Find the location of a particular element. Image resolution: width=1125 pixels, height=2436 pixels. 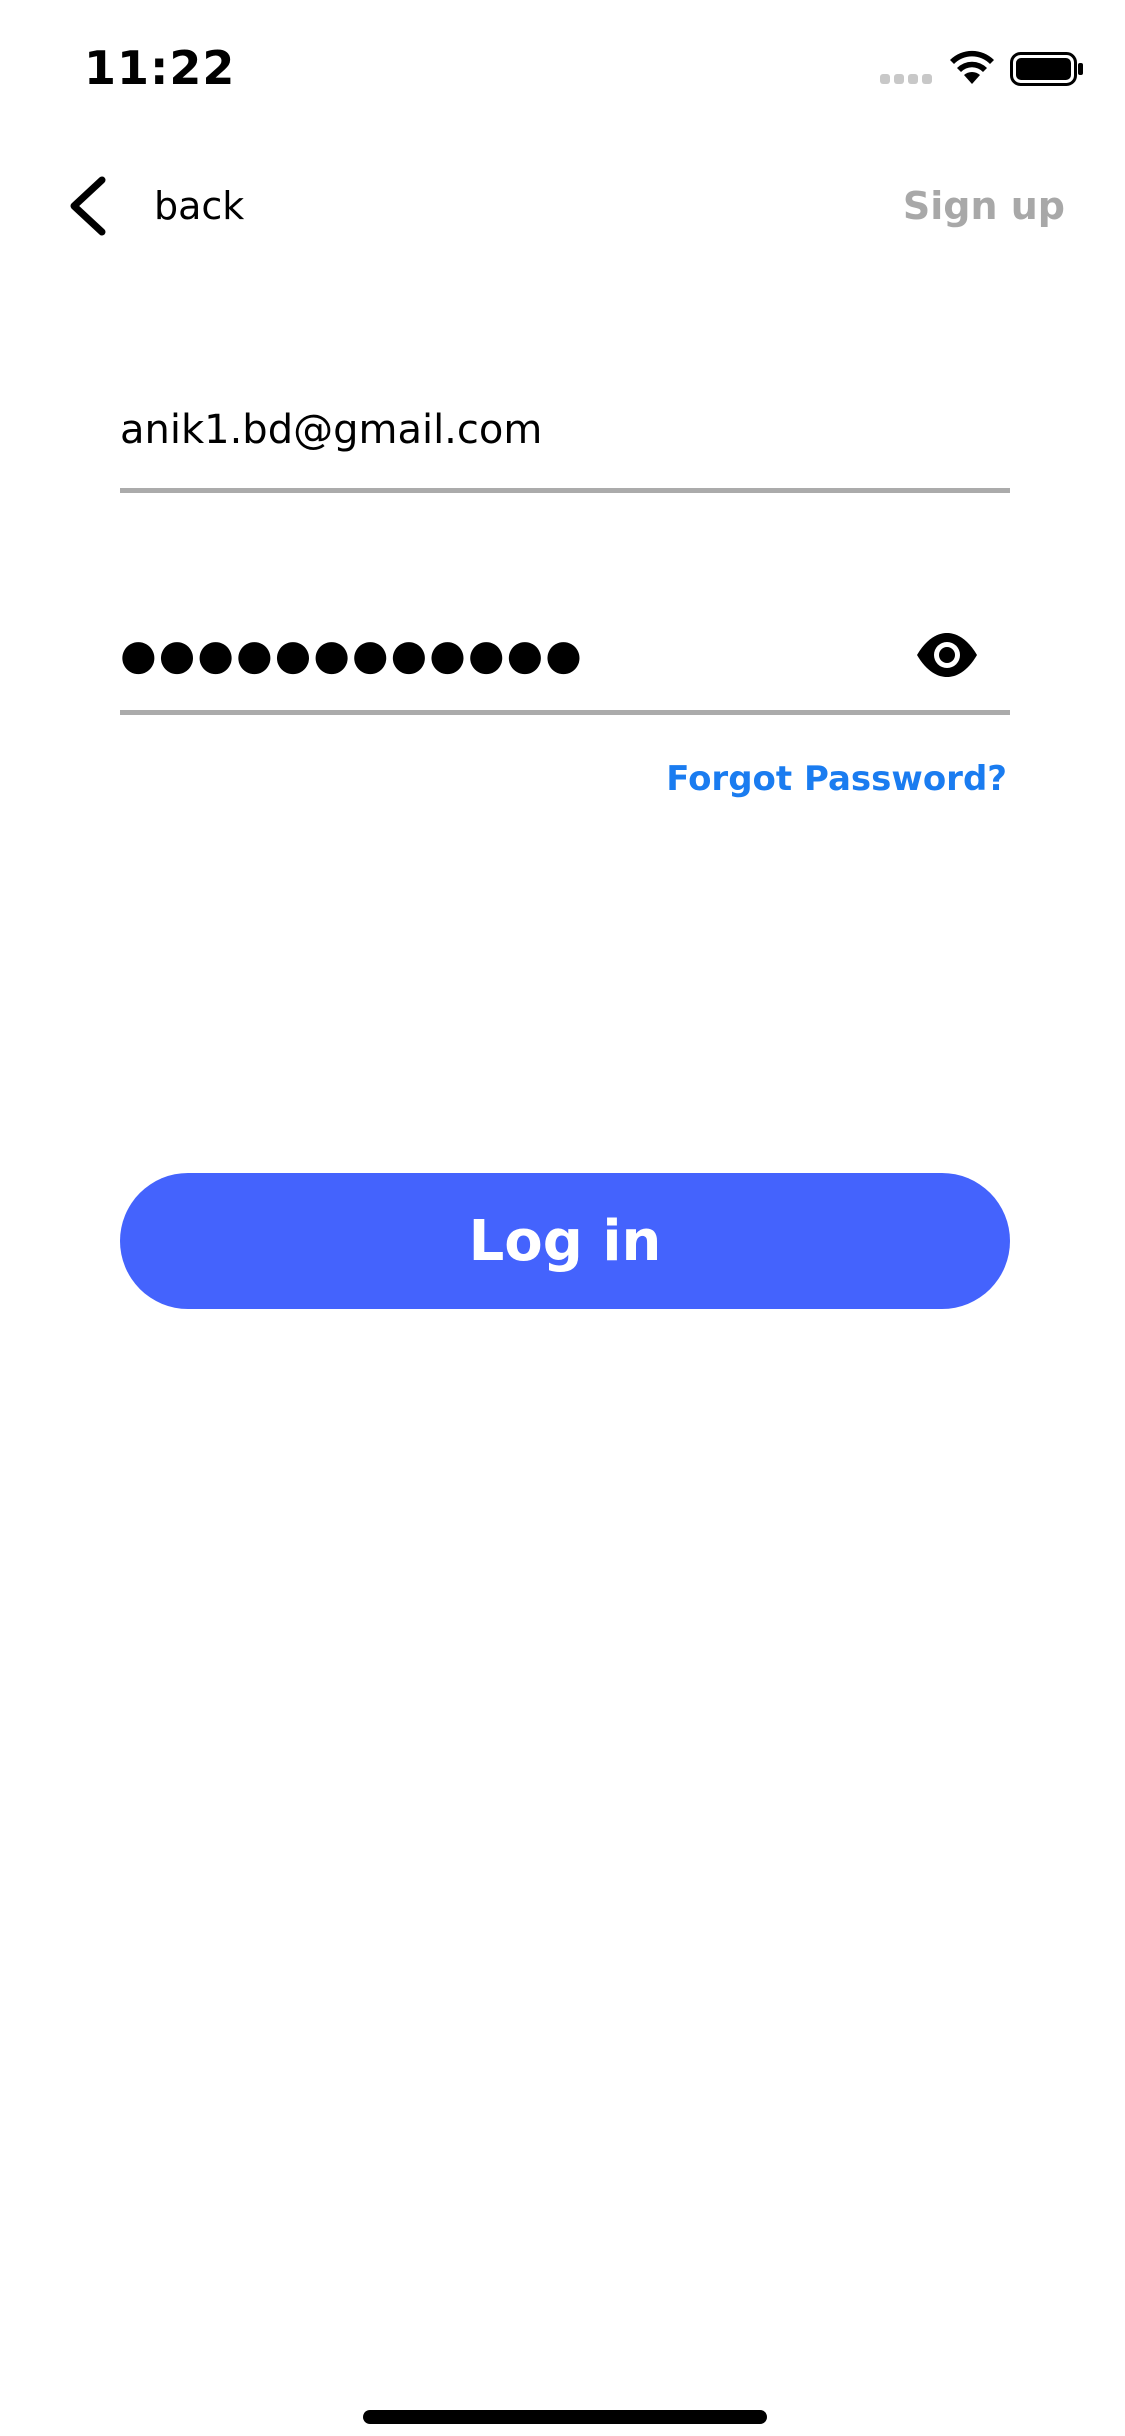

back-button: back is located at coordinates (154, 206).